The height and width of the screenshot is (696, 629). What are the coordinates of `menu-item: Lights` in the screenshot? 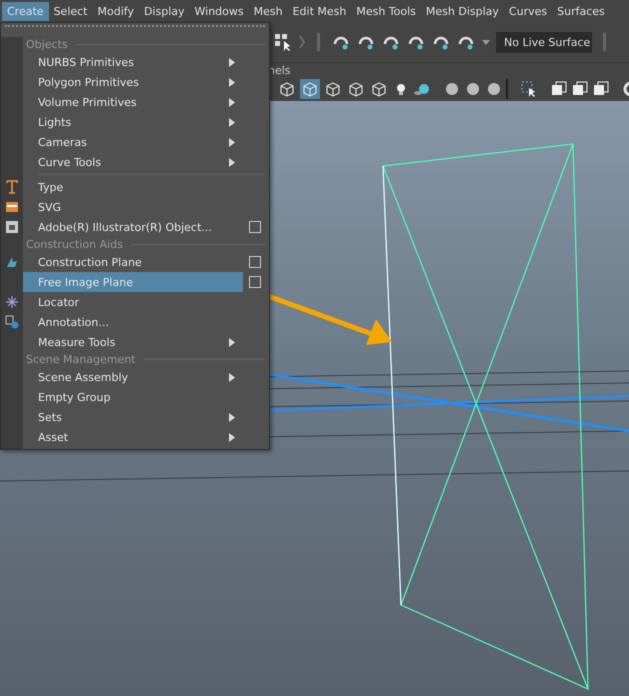 It's located at (133, 122).